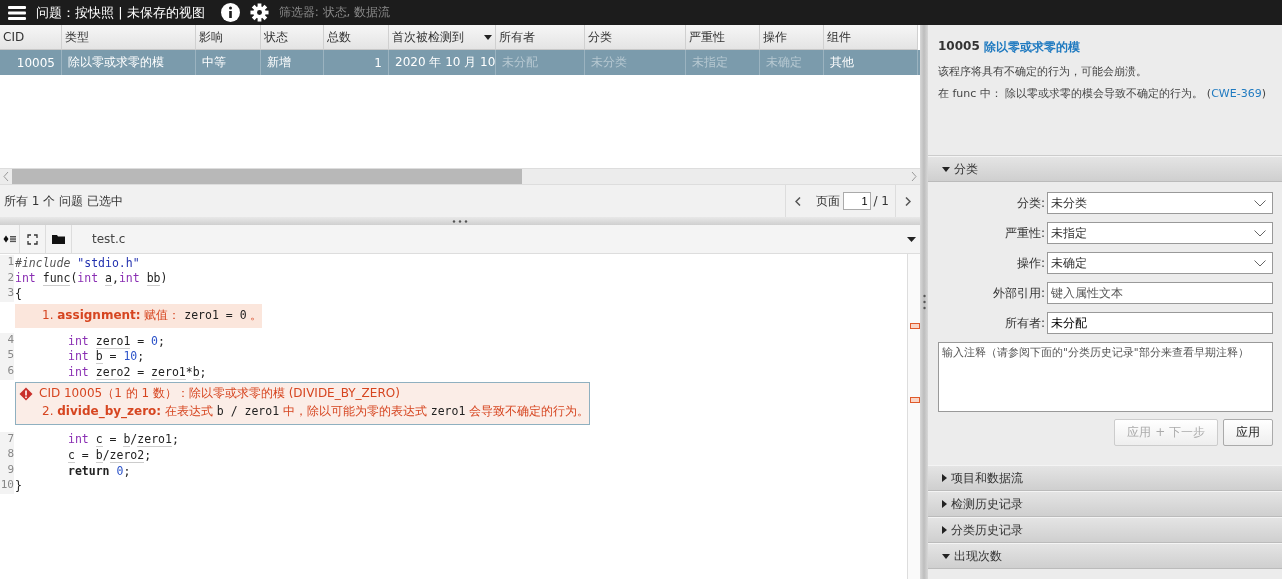  What do you see at coordinates (1160, 323) in the screenshot?
I see `text-field: 未分配` at bounding box center [1160, 323].